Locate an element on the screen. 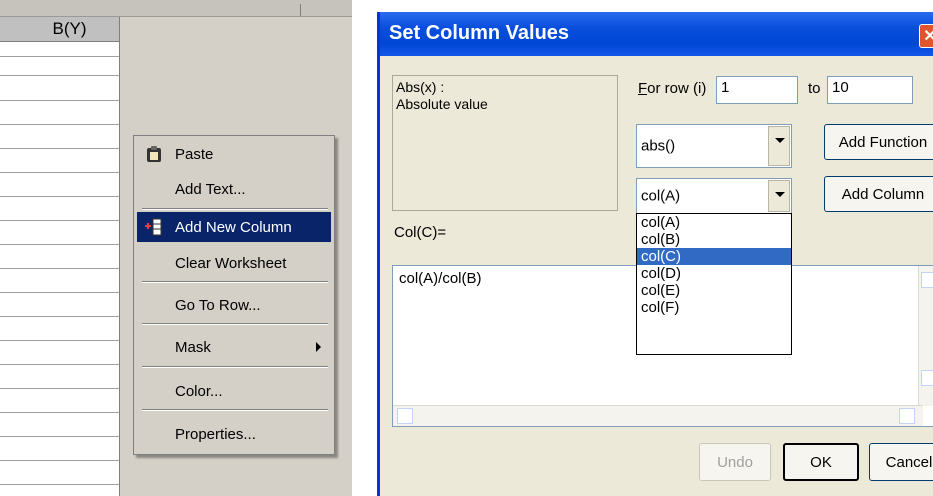  add-column-button: Add Column is located at coordinates (878, 194).